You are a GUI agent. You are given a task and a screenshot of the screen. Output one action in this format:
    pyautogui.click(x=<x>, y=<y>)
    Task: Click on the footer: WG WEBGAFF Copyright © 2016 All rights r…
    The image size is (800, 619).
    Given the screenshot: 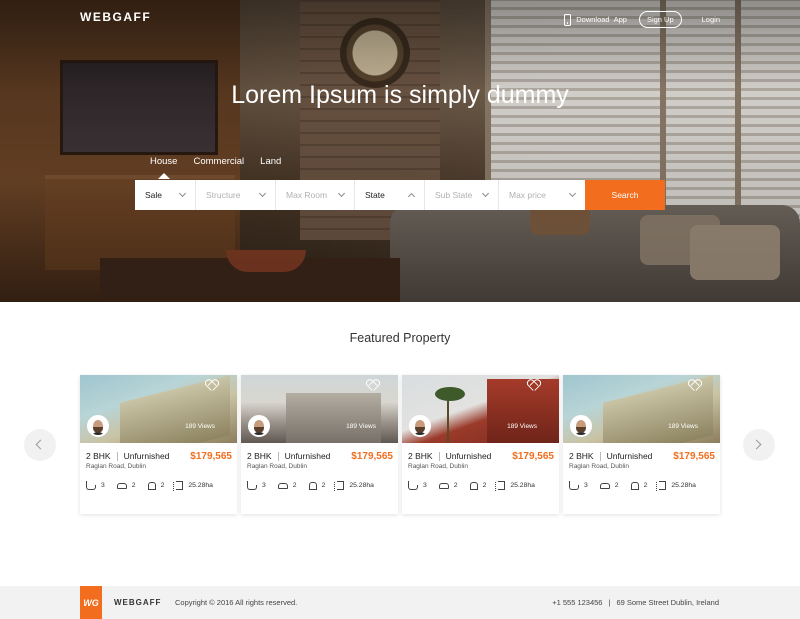 What is the action you would take?
    pyautogui.click(x=400, y=602)
    